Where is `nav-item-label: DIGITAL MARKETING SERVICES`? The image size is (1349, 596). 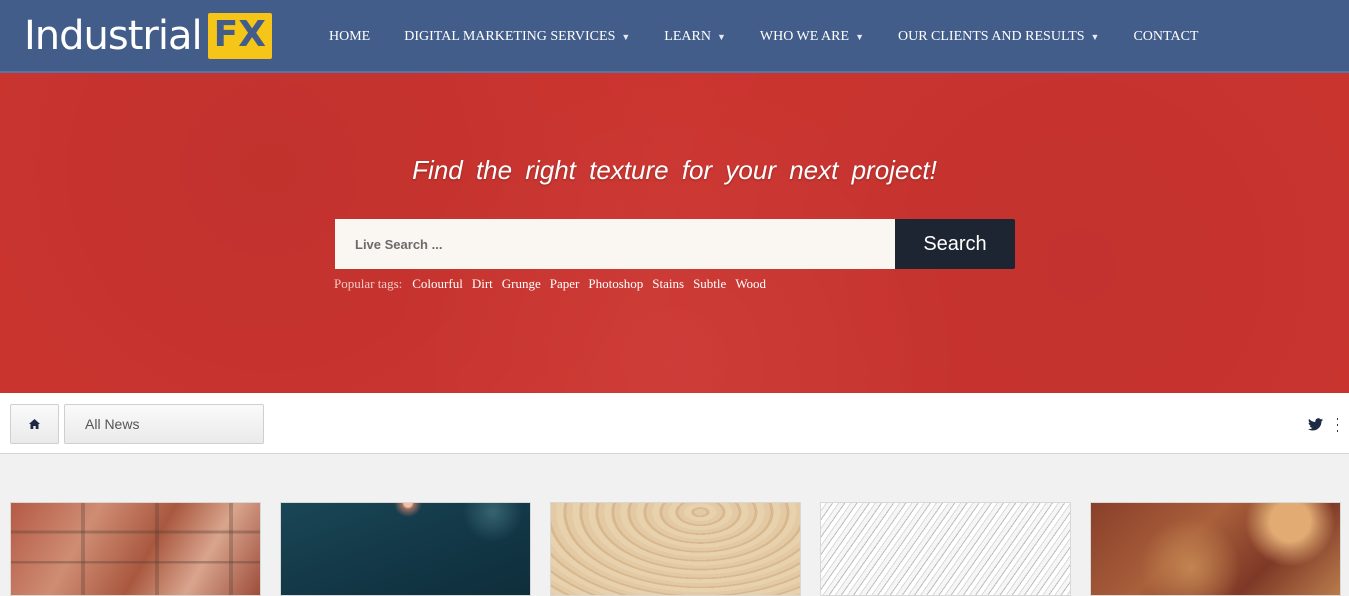 nav-item-label: DIGITAL MARKETING SERVICES is located at coordinates (510, 36).